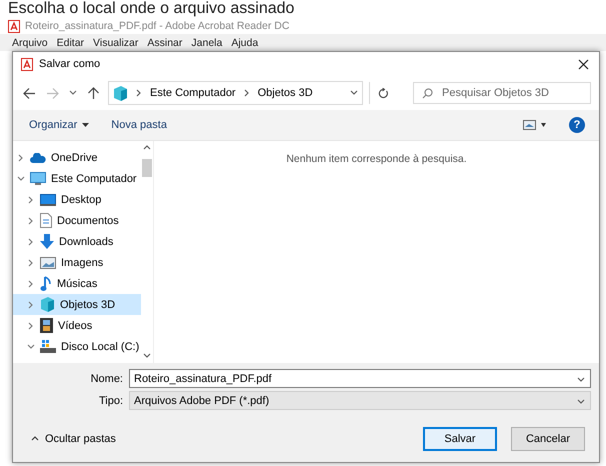 The height and width of the screenshot is (466, 606). I want to click on monitor-icon, so click(38, 179).